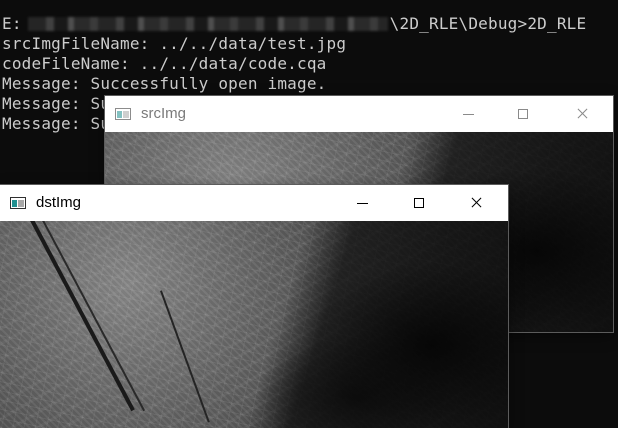 The image size is (618, 428). I want to click on console-line-message-3: Message: Su, so click(56, 123).